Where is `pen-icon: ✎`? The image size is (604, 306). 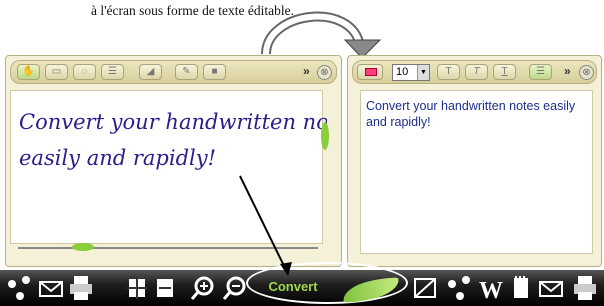 pen-icon: ✎ is located at coordinates (186, 72).